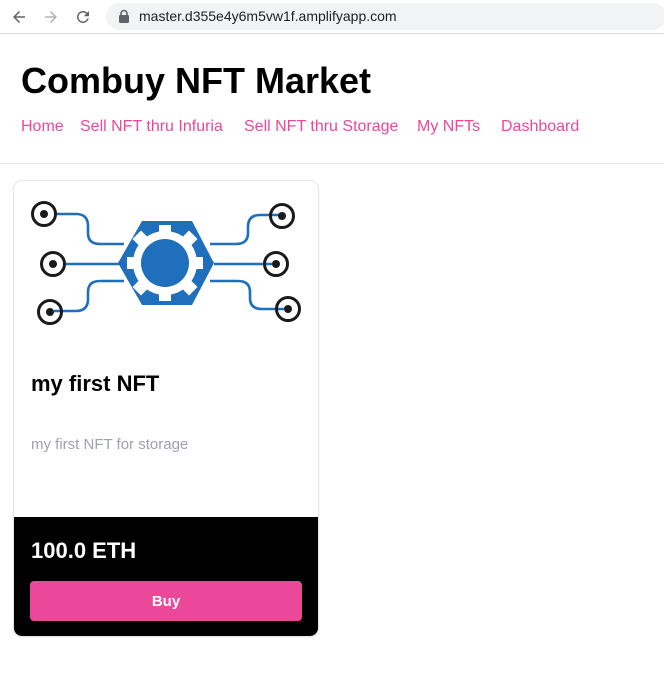 This screenshot has height=677, width=664. I want to click on back-button, so click(19, 17).